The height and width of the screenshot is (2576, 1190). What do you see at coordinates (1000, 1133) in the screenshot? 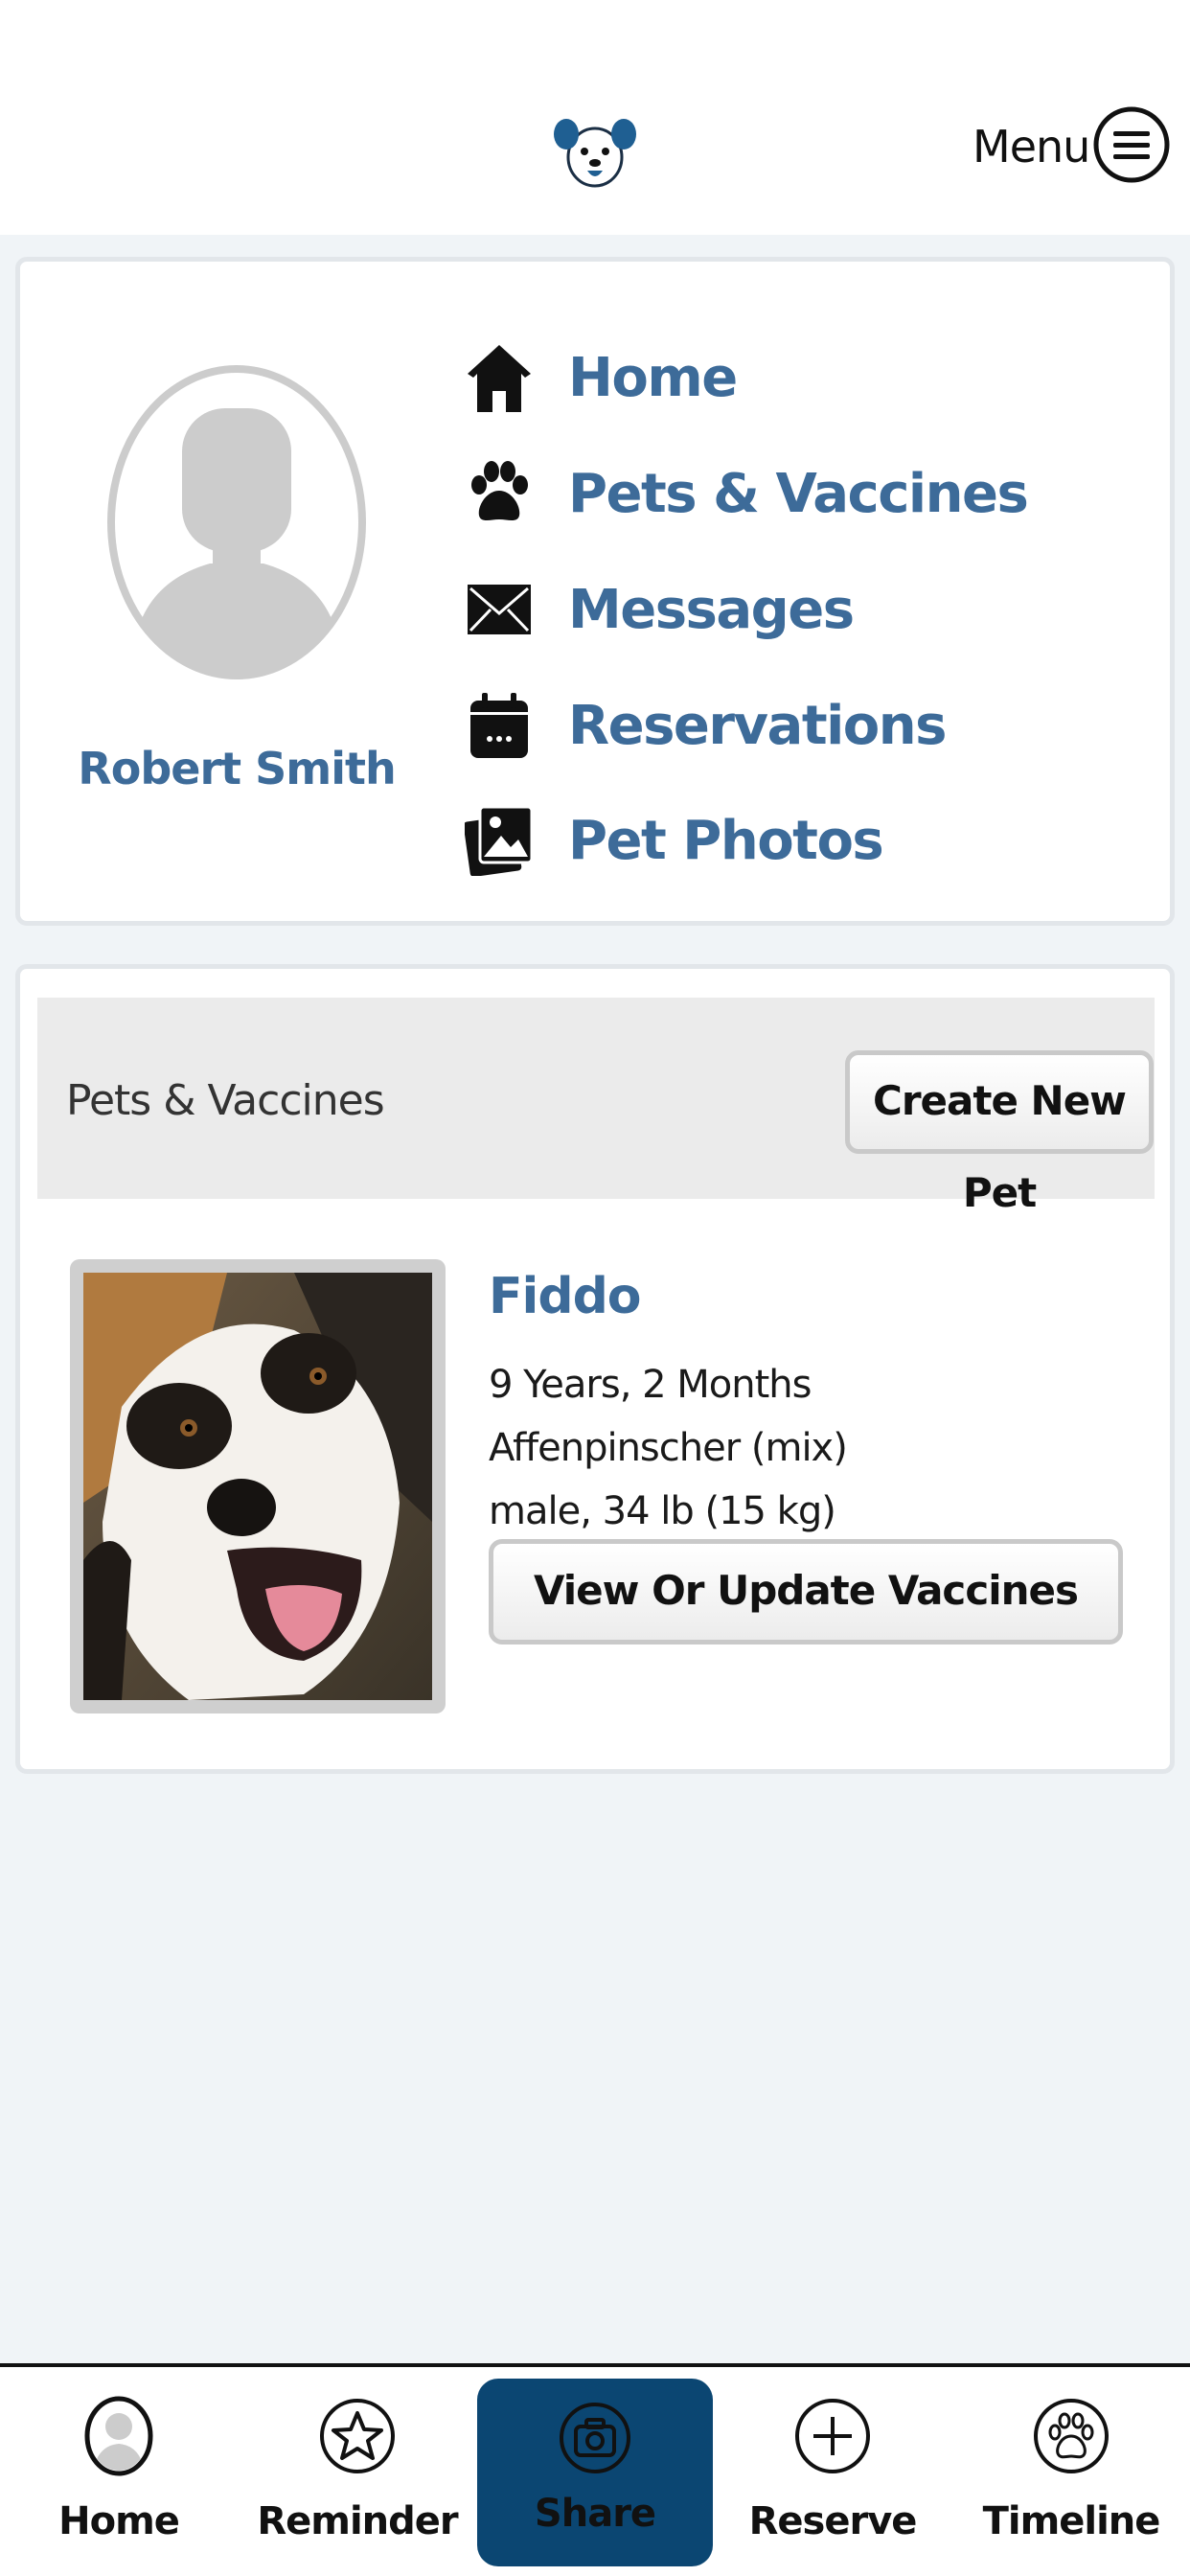
I see `create-new-pet-button: Create New Pet` at bounding box center [1000, 1133].